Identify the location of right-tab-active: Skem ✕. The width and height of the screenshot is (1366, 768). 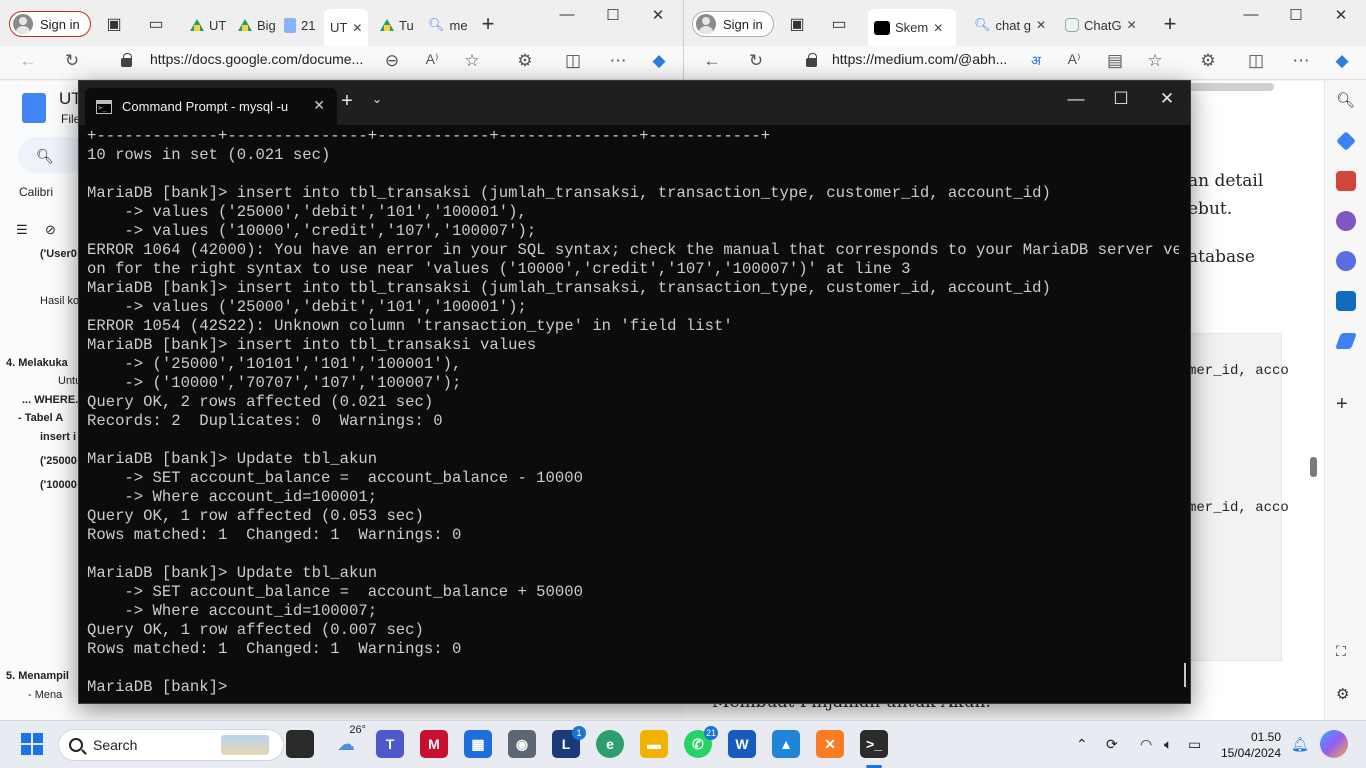
(912, 27).